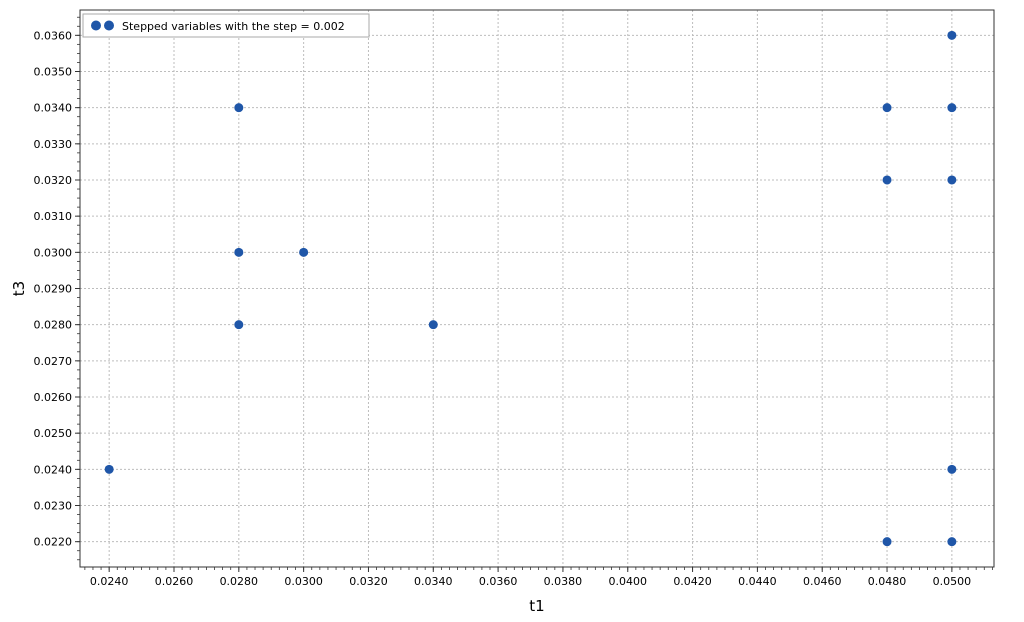  What do you see at coordinates (53, 108) in the screenshot?
I see `y-tick-label: 0.0340` at bounding box center [53, 108].